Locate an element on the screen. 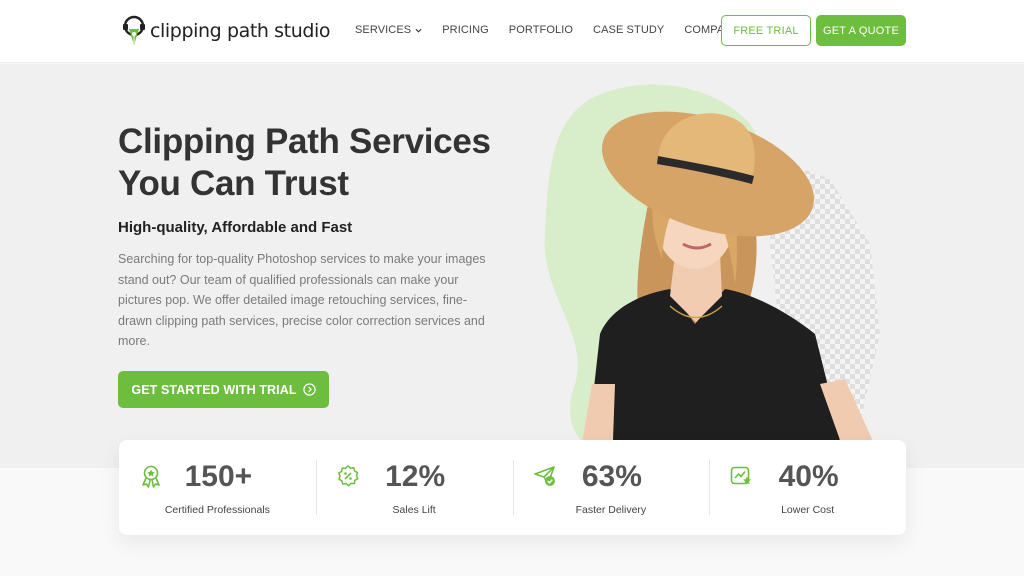  stat-label: Faster Delivery is located at coordinates (611, 510).